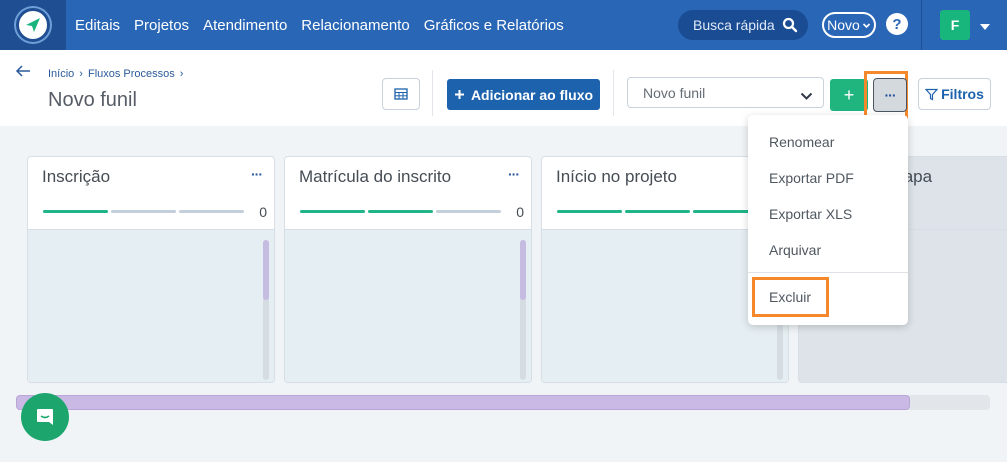 The height and width of the screenshot is (462, 1007). I want to click on new-dropdown-button: Novo, so click(849, 25).